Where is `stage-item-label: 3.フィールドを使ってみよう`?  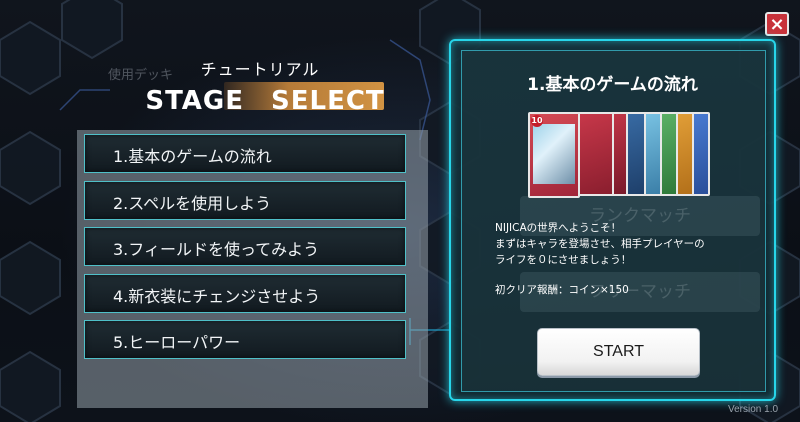
stage-item-label: 3.フィールドを使ってみよう is located at coordinates (216, 249).